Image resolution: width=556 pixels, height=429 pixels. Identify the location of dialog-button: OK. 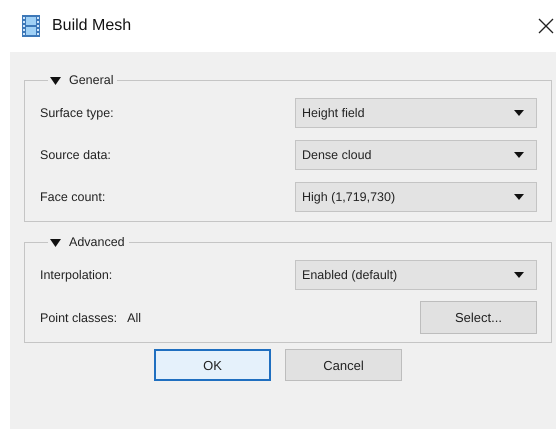
(212, 365).